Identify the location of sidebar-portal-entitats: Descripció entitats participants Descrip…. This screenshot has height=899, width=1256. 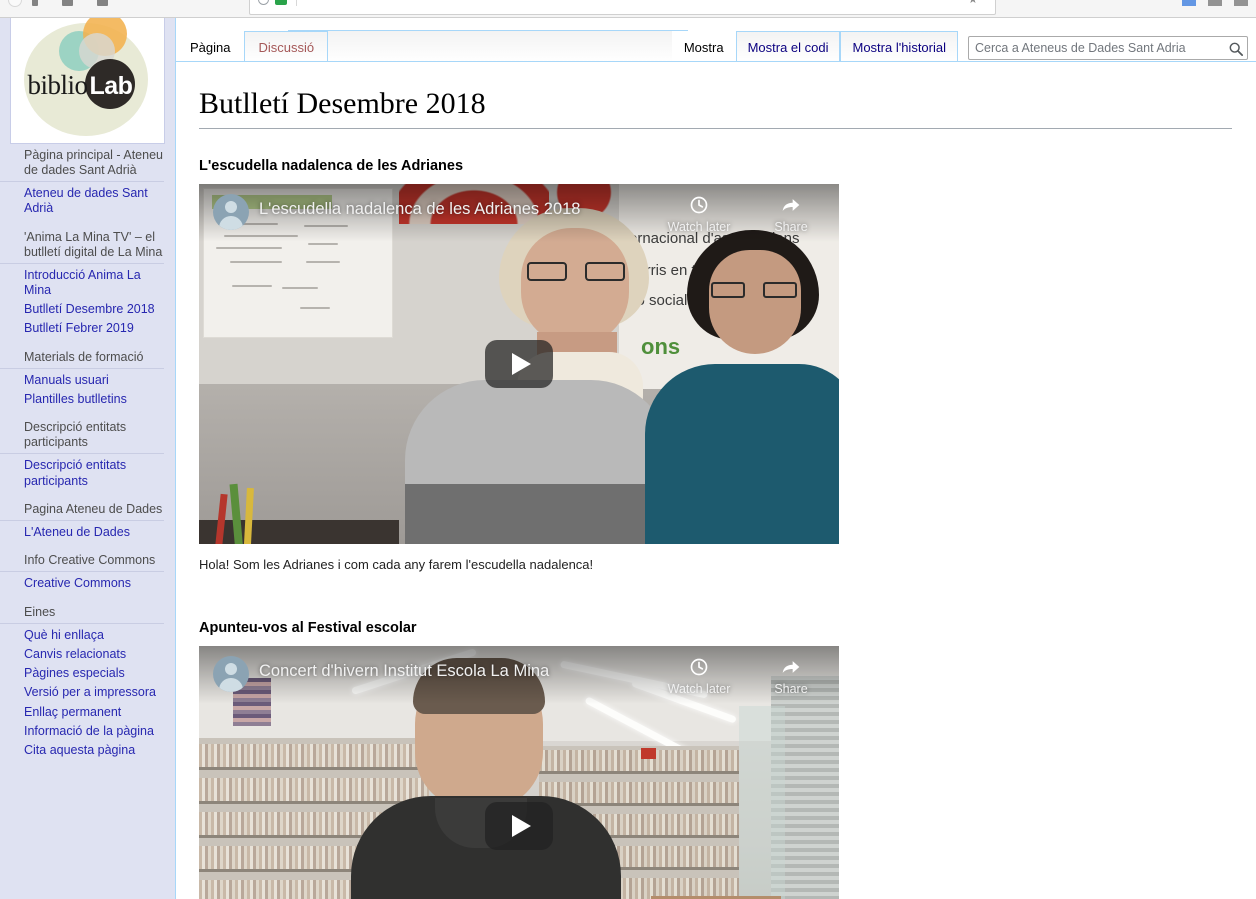
(87, 455).